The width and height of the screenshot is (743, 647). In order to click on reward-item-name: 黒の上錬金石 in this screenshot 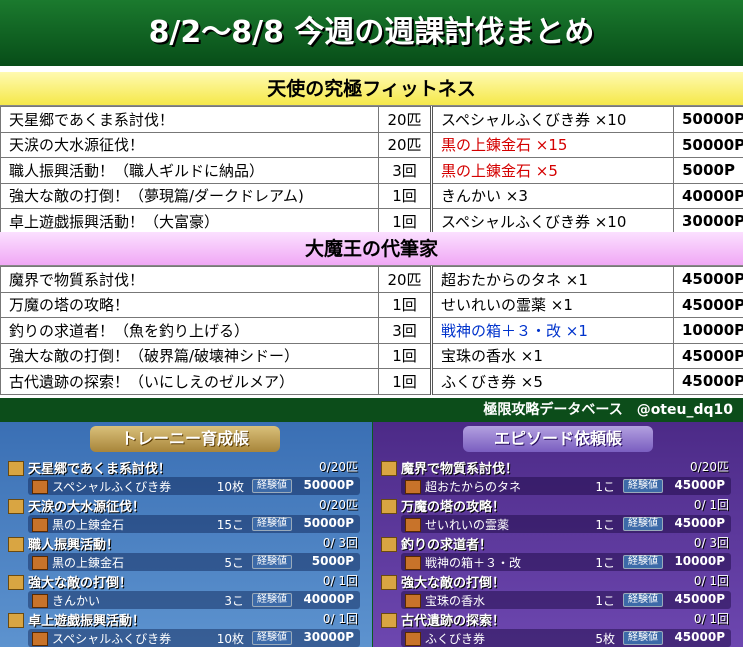, I will do `click(78, 525)`.